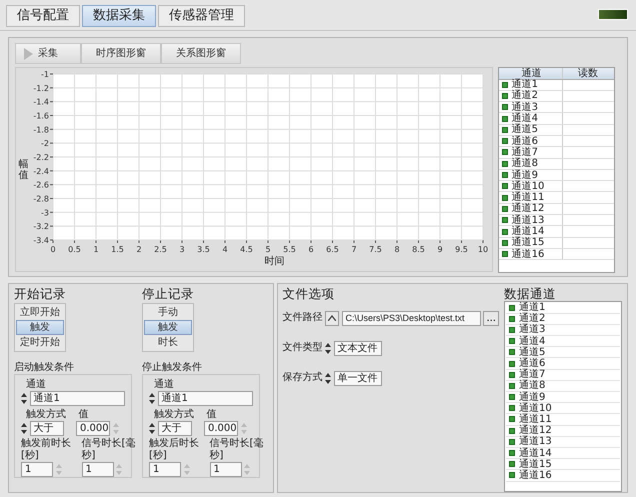  What do you see at coordinates (139, 249) in the screenshot?
I see `tick-label: 2` at bounding box center [139, 249].